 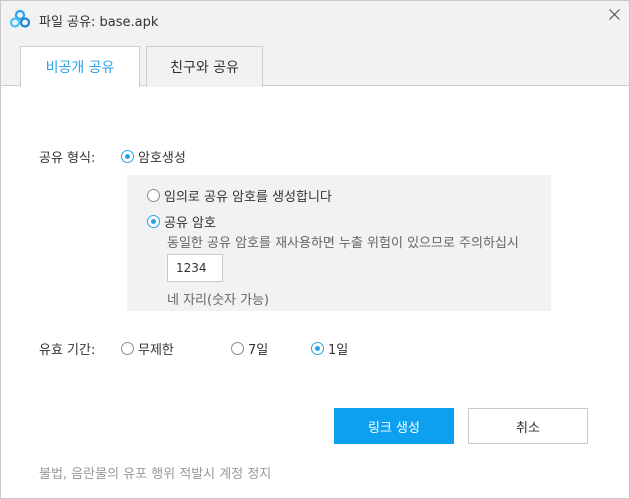 I want to click on radio-validity-unlimited-label: 무제한, so click(x=156, y=350).